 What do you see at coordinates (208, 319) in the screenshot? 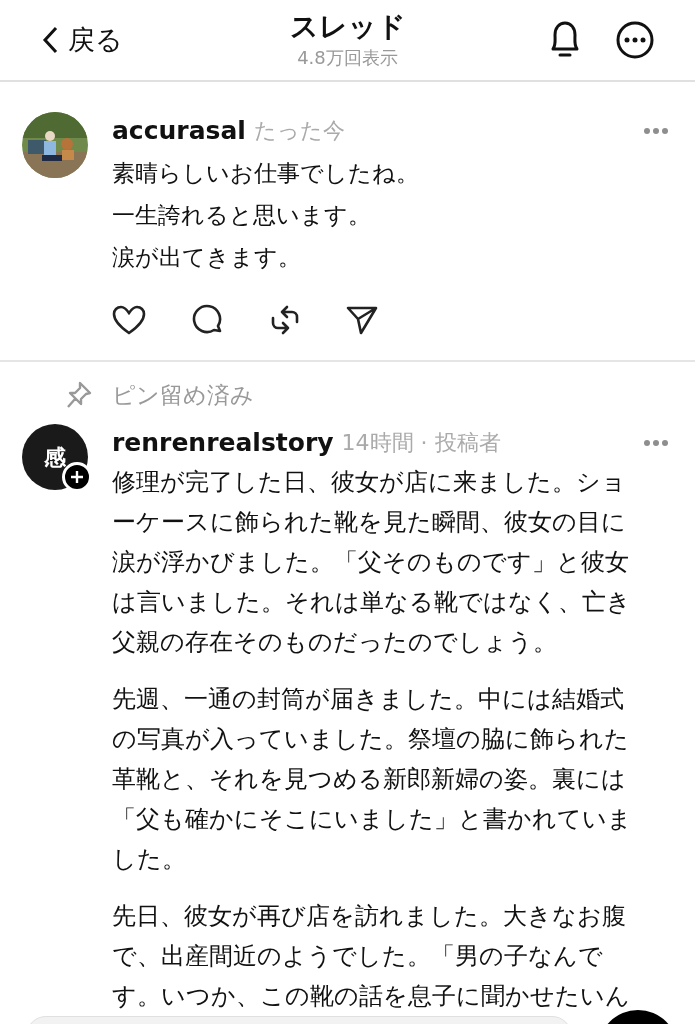
I see `comment-icon` at bounding box center [208, 319].